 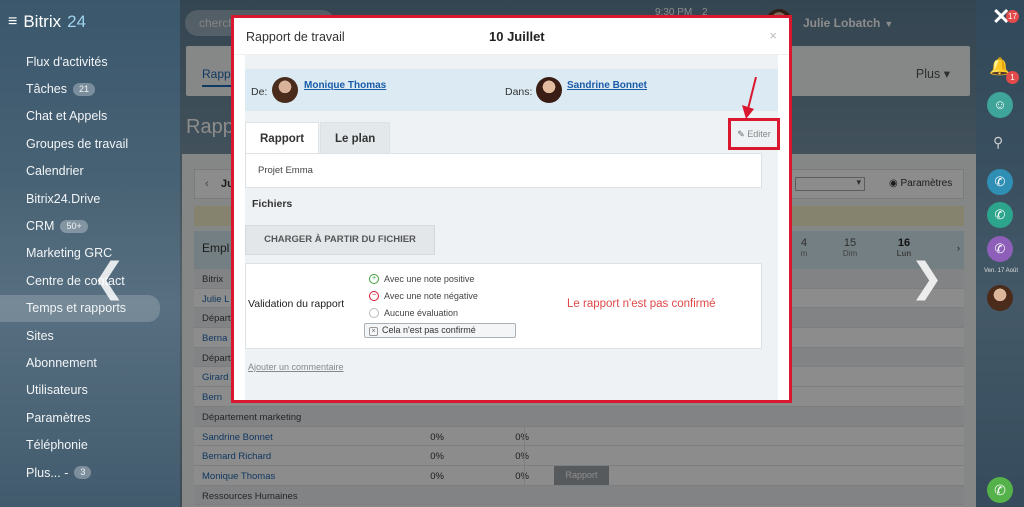 I want to click on sidebar-item-drive: Bitrix24.Drive, so click(x=90, y=198).